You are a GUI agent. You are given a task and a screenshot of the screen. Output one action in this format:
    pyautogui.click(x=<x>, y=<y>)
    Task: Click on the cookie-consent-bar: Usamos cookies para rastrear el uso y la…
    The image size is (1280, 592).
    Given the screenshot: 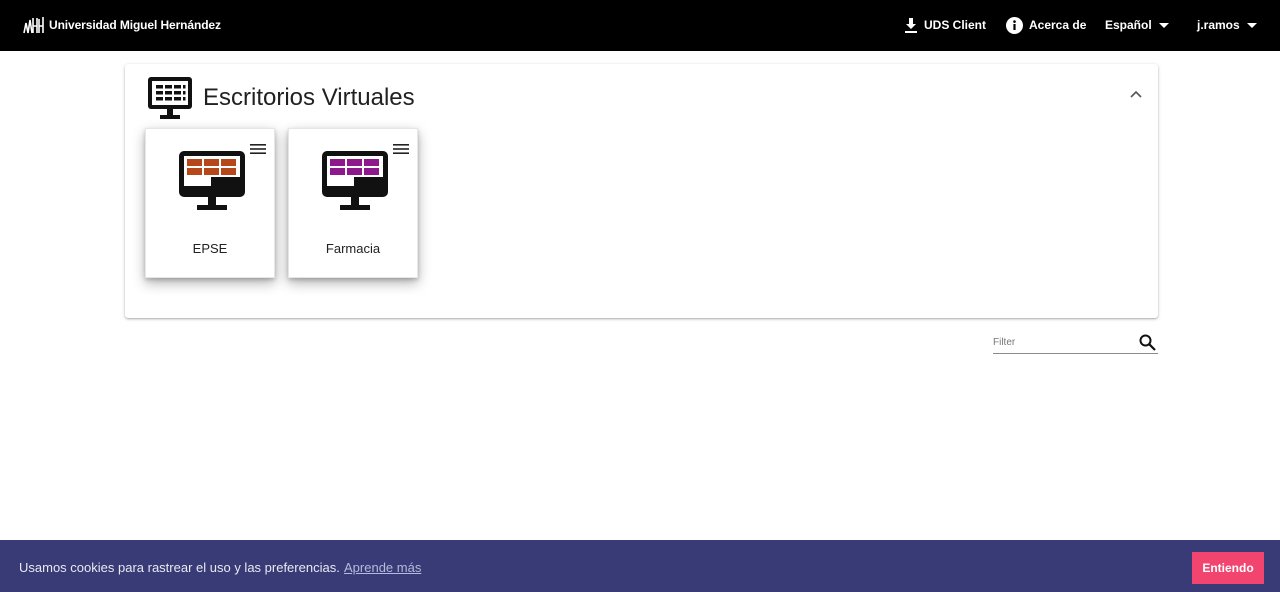 What is the action you would take?
    pyautogui.click(x=640, y=566)
    